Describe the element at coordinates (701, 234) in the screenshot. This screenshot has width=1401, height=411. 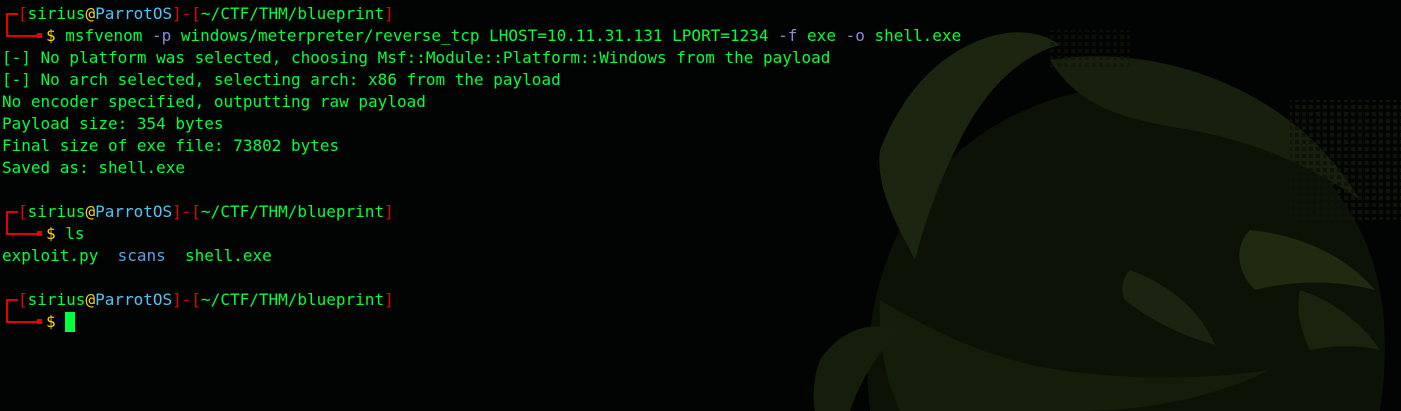
I see `command-line: $ ls` at that location.